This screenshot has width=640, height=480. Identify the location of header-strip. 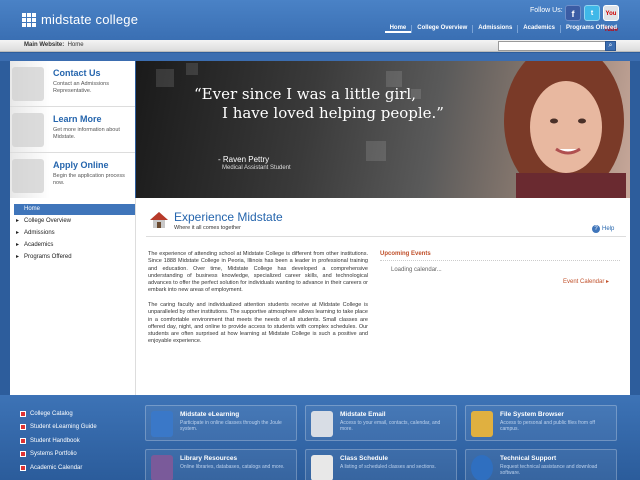
(320, 57).